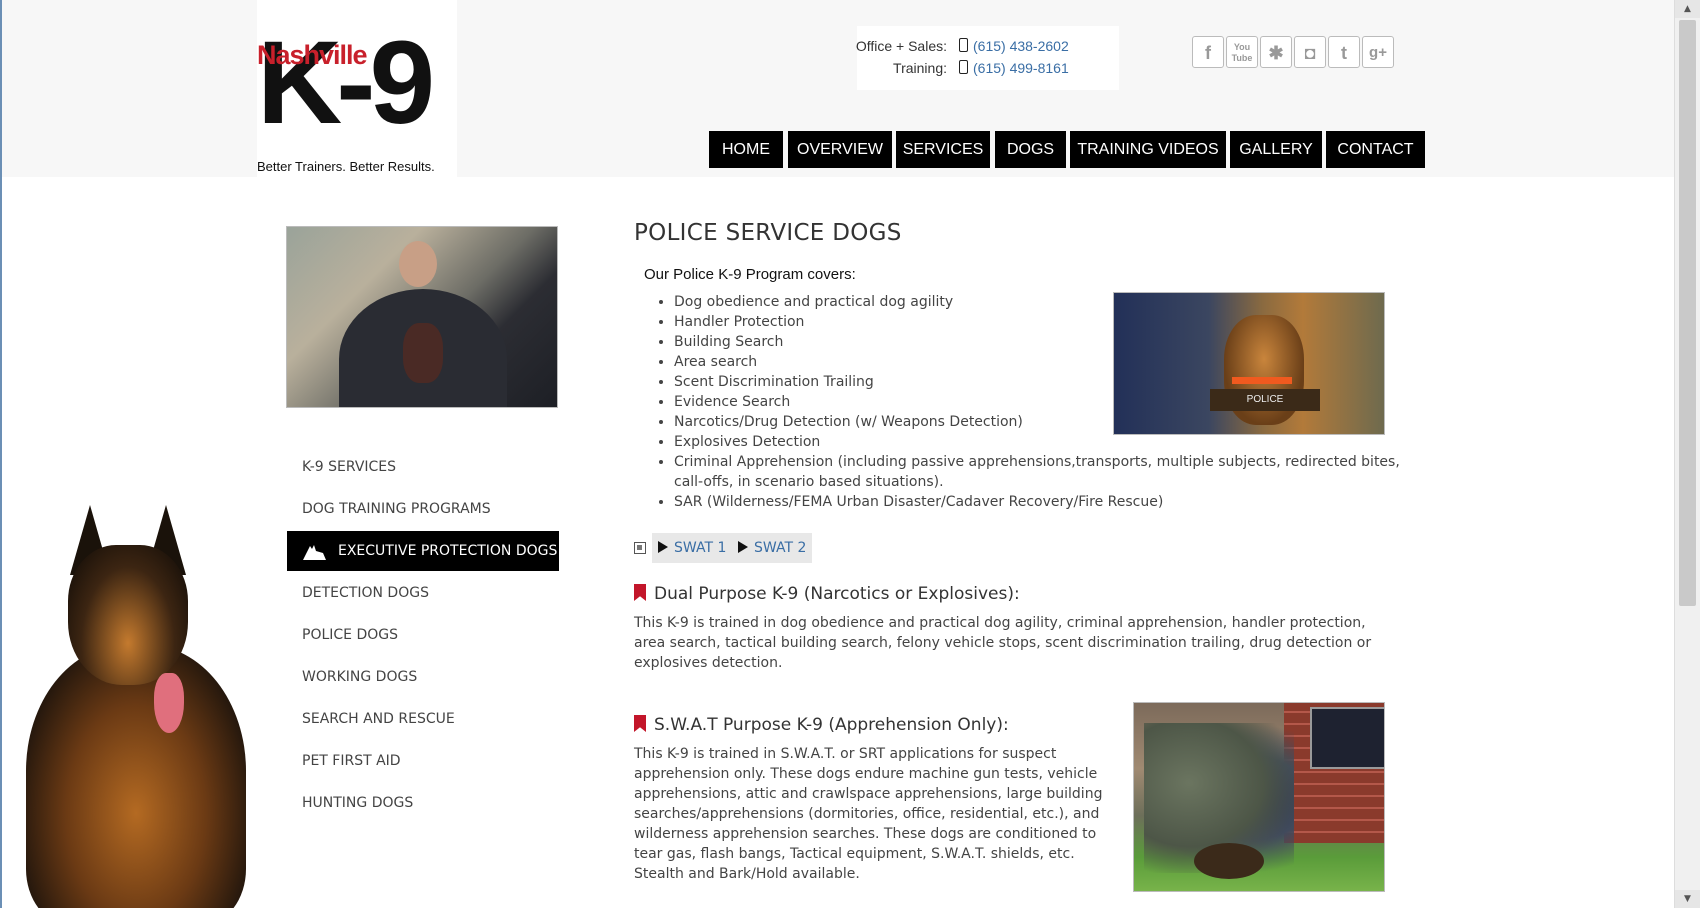 The image size is (1700, 908). What do you see at coordinates (1030, 149) in the screenshot?
I see `nav-dogs: DOGS` at bounding box center [1030, 149].